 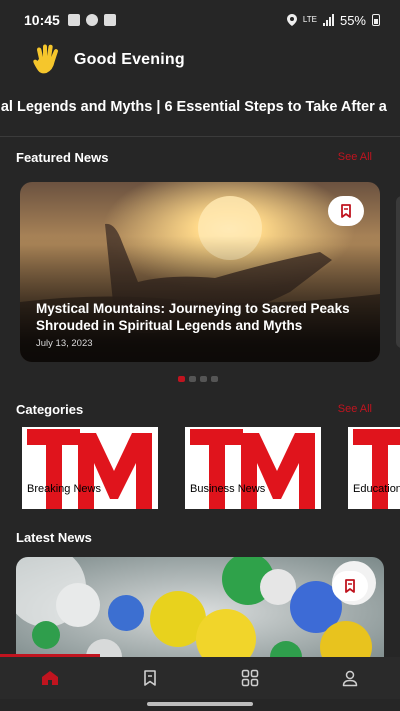 I want to click on greeting: Good Evening, so click(x=107, y=60).